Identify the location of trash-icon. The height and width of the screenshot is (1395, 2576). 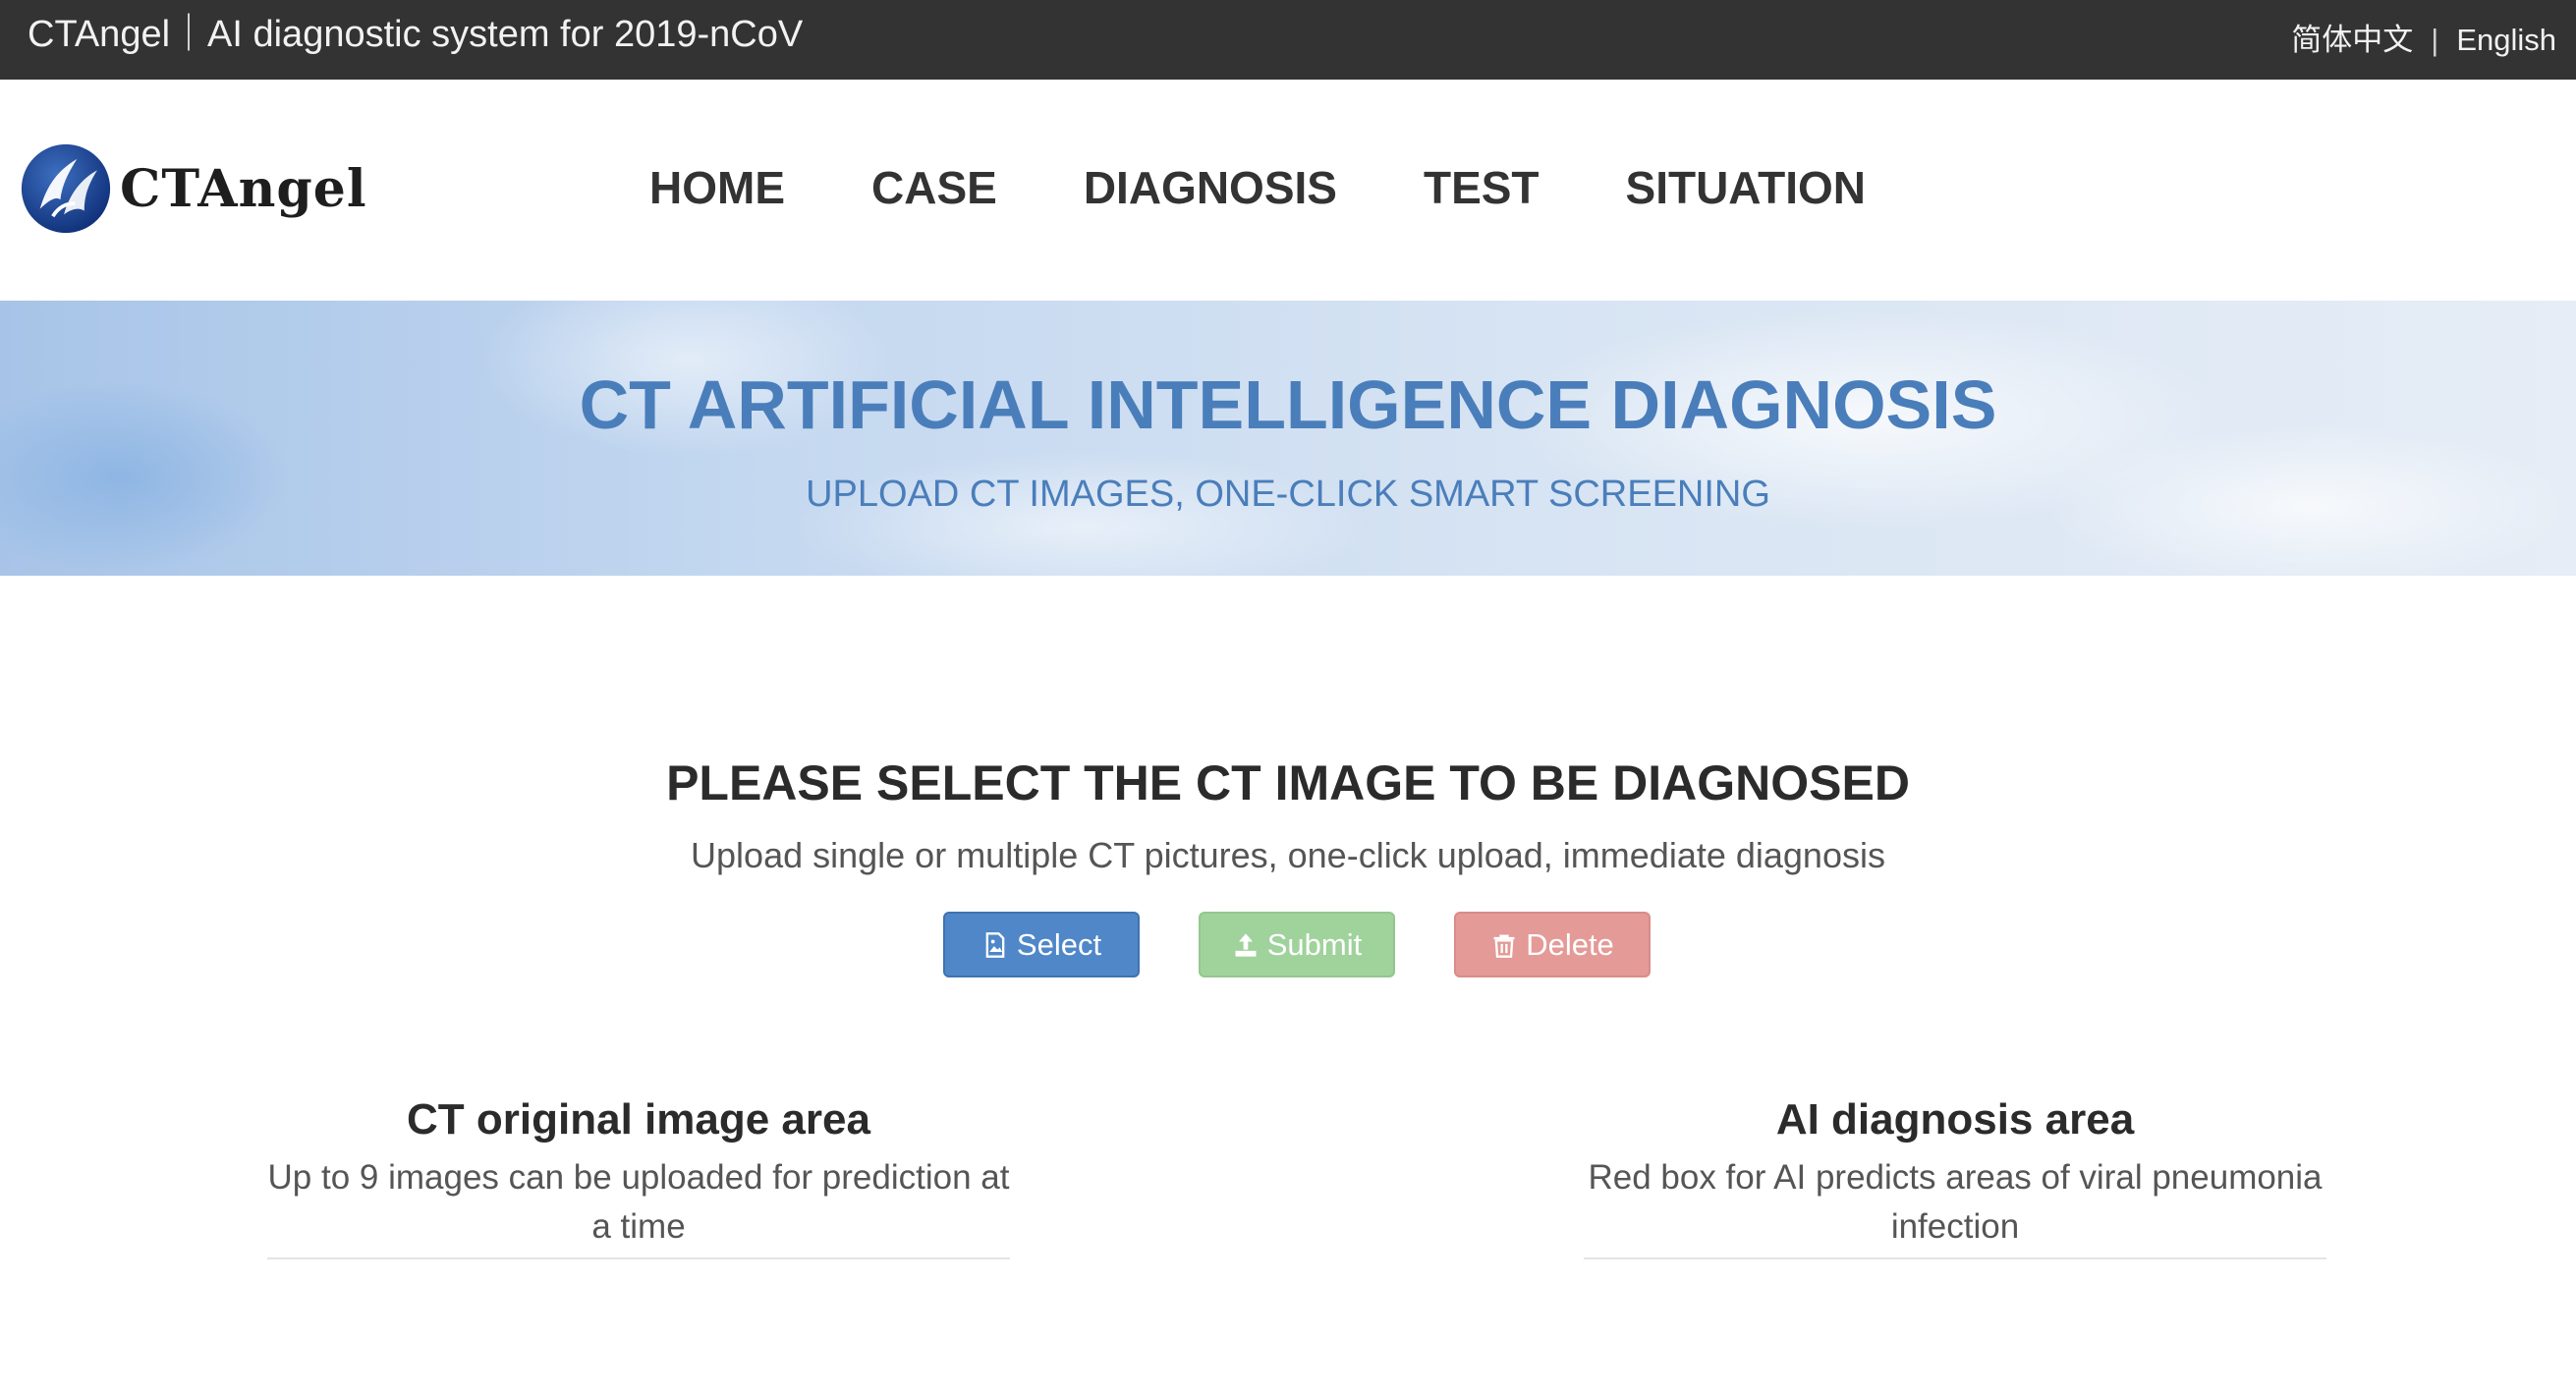
(1504, 946).